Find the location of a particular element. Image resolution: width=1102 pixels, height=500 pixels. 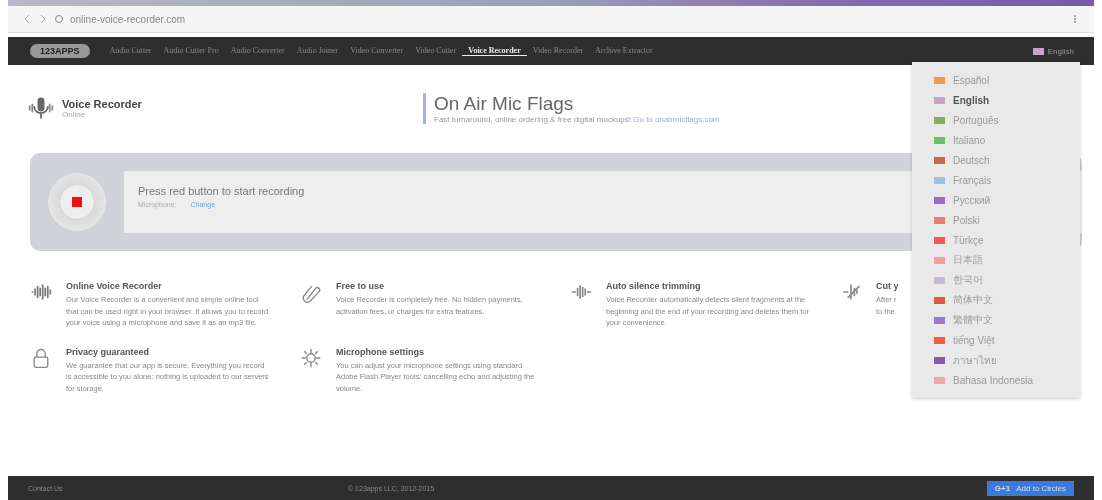

feature-title: Auto silence trimming is located at coordinates (654, 286).